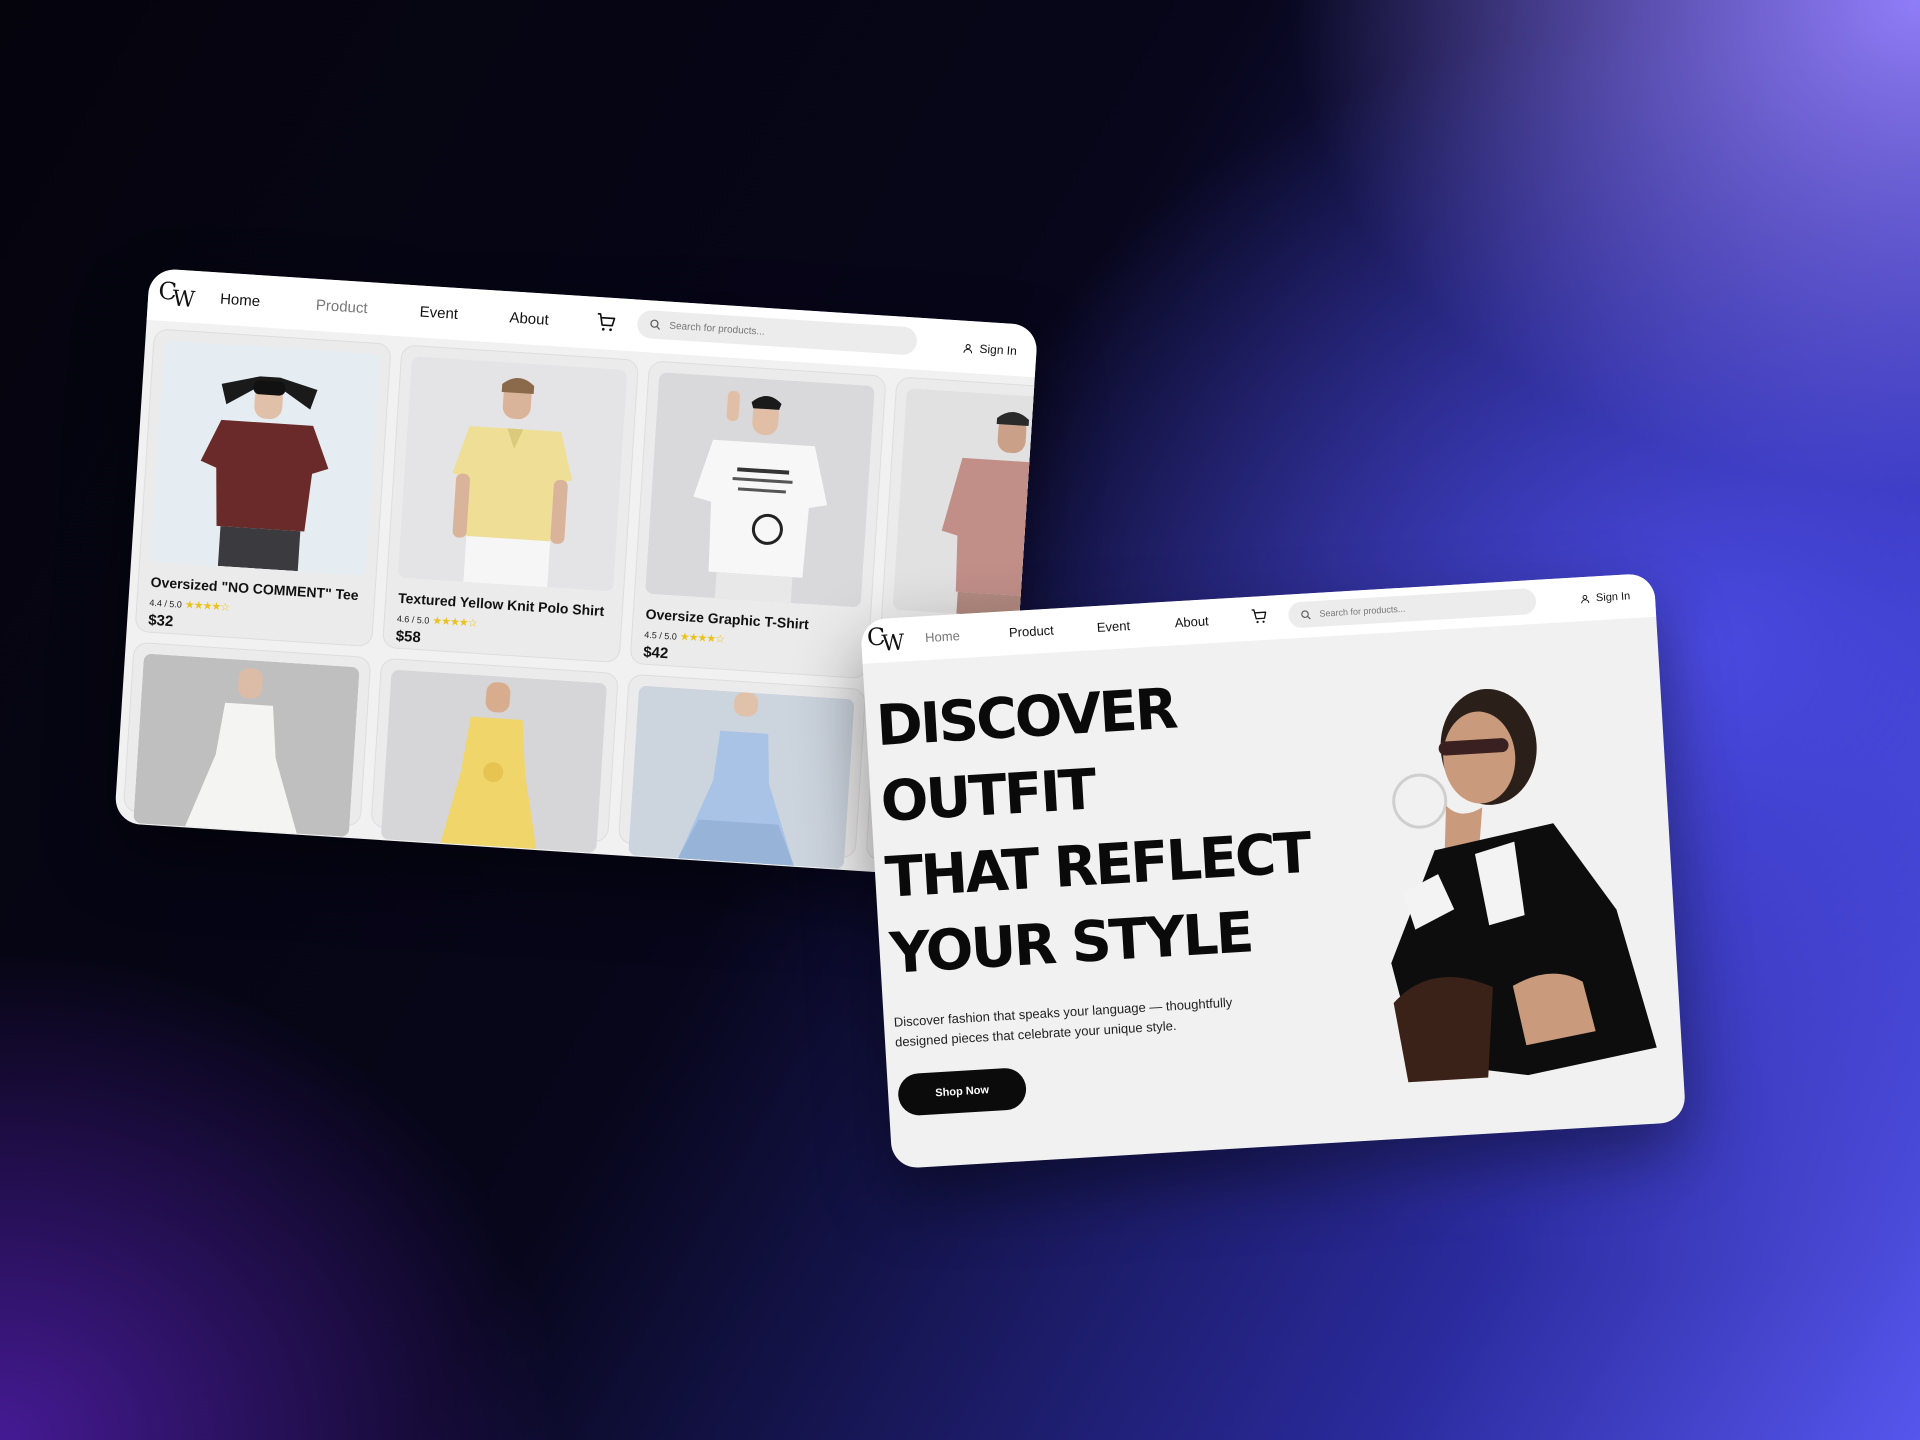 Image resolution: width=1920 pixels, height=1440 pixels. Describe the element at coordinates (655, 653) in the screenshot. I see `product-price: $42` at that location.